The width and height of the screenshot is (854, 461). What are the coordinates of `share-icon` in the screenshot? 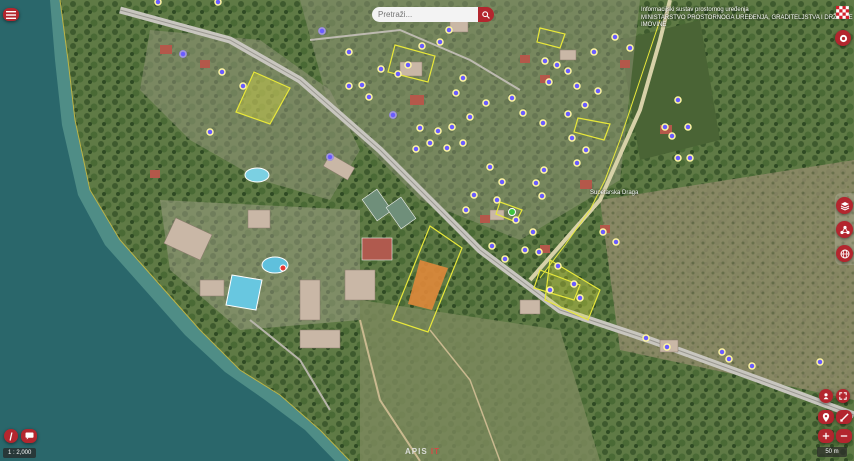 It's located at (844, 229).